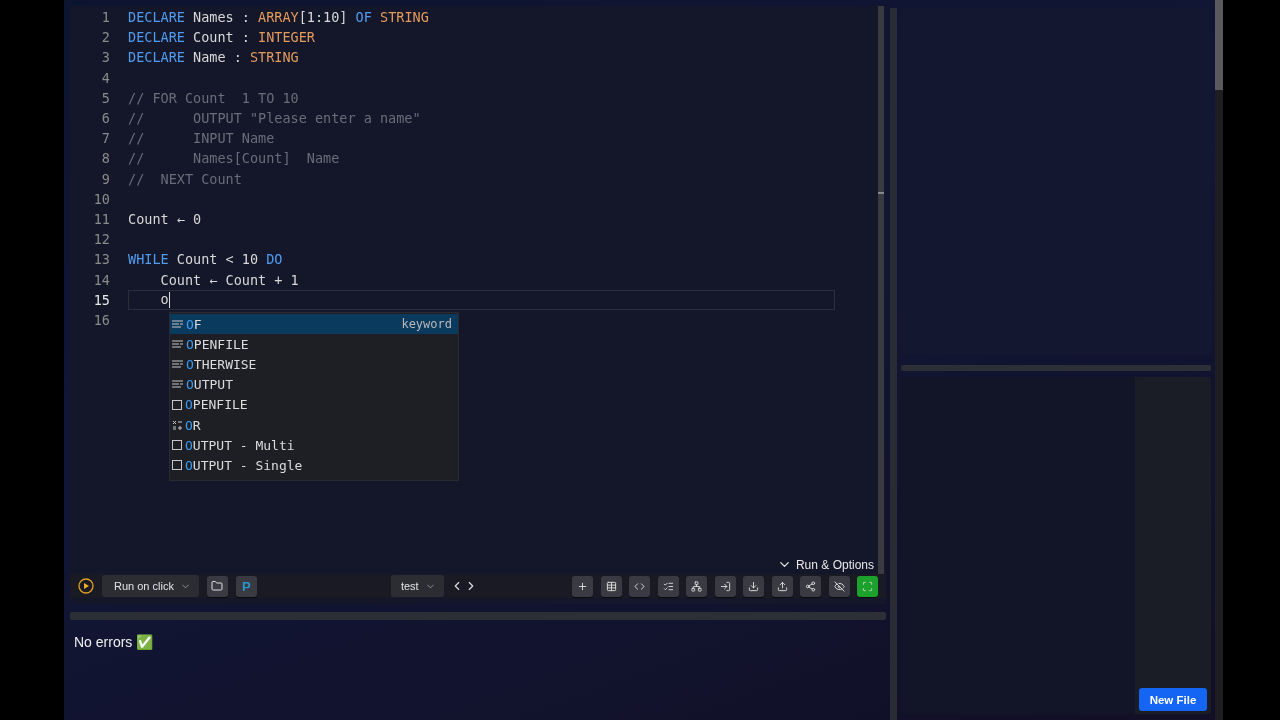 The image size is (1280, 720). I want to click on code-line: // OUTPUT "Please enter a name", so click(274, 118).